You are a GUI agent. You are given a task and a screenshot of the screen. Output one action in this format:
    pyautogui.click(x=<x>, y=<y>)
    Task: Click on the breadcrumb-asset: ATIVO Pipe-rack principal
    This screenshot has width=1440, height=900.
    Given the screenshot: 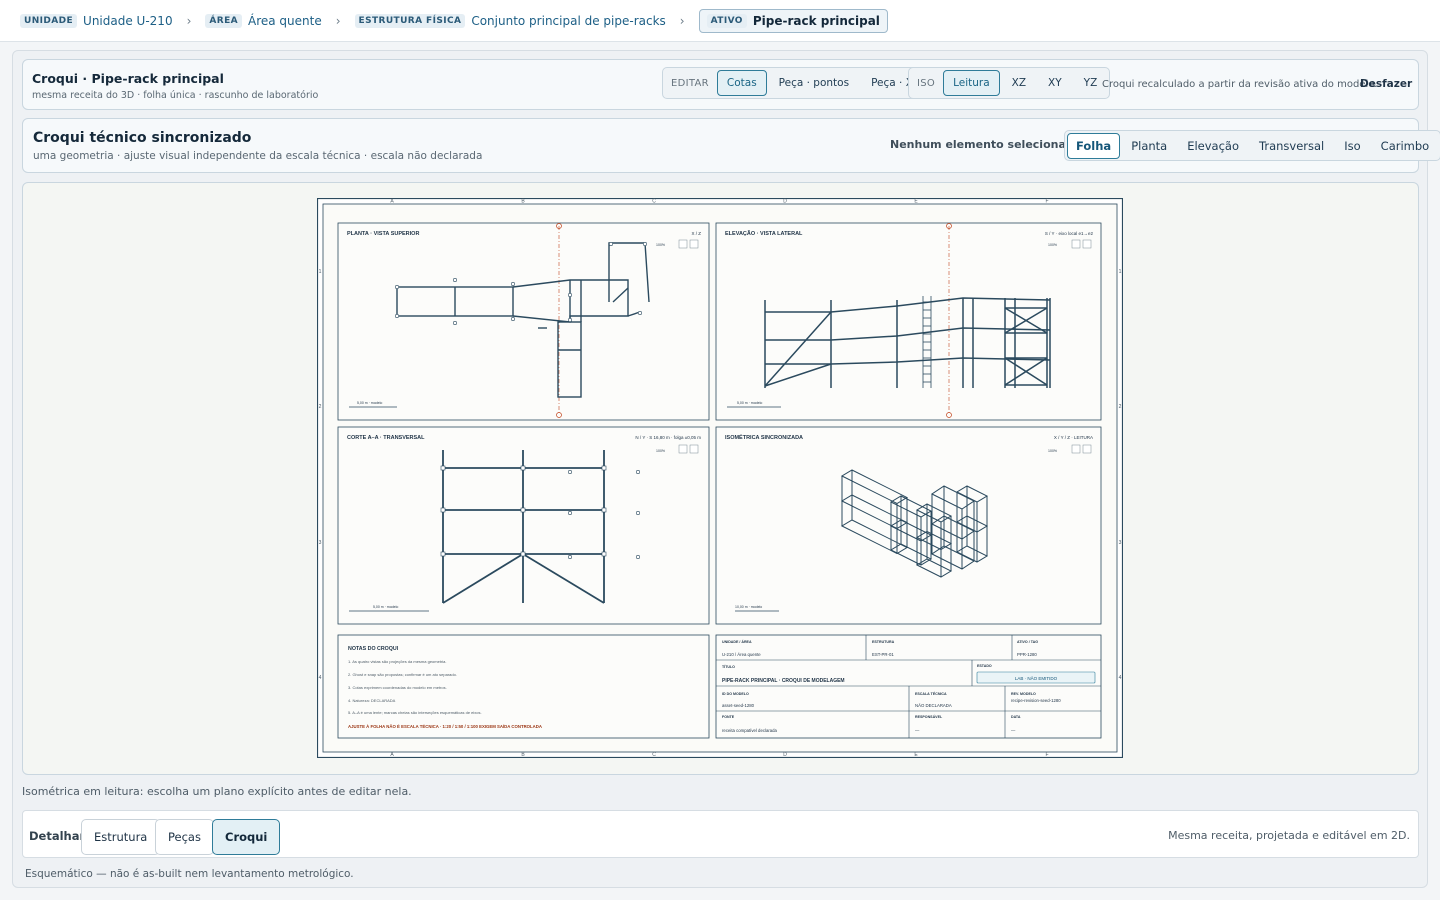 What is the action you would take?
    pyautogui.click(x=793, y=20)
    